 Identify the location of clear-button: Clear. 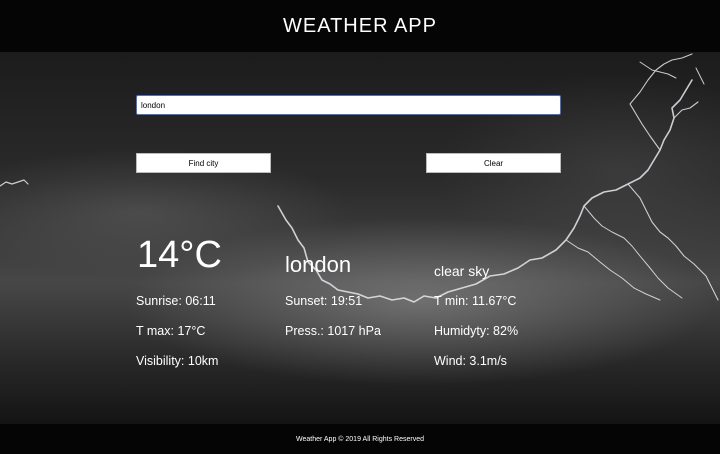
(493, 163).